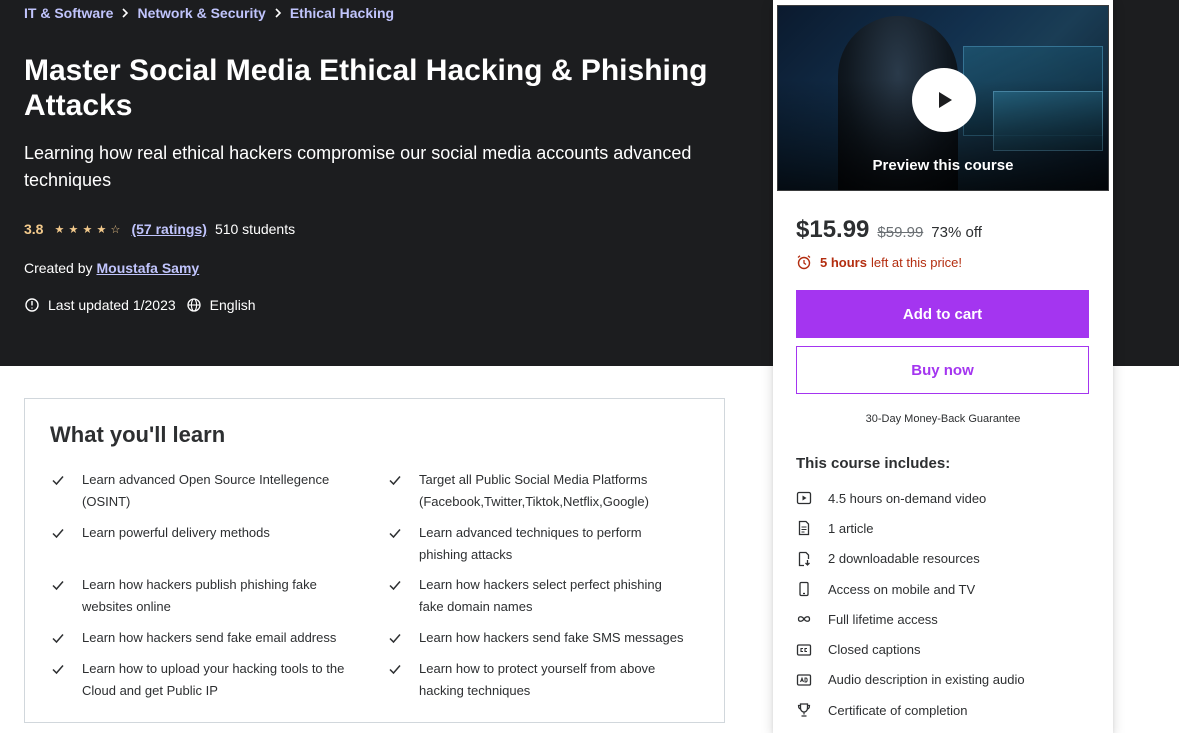  I want to click on article-icon, so click(804, 528).